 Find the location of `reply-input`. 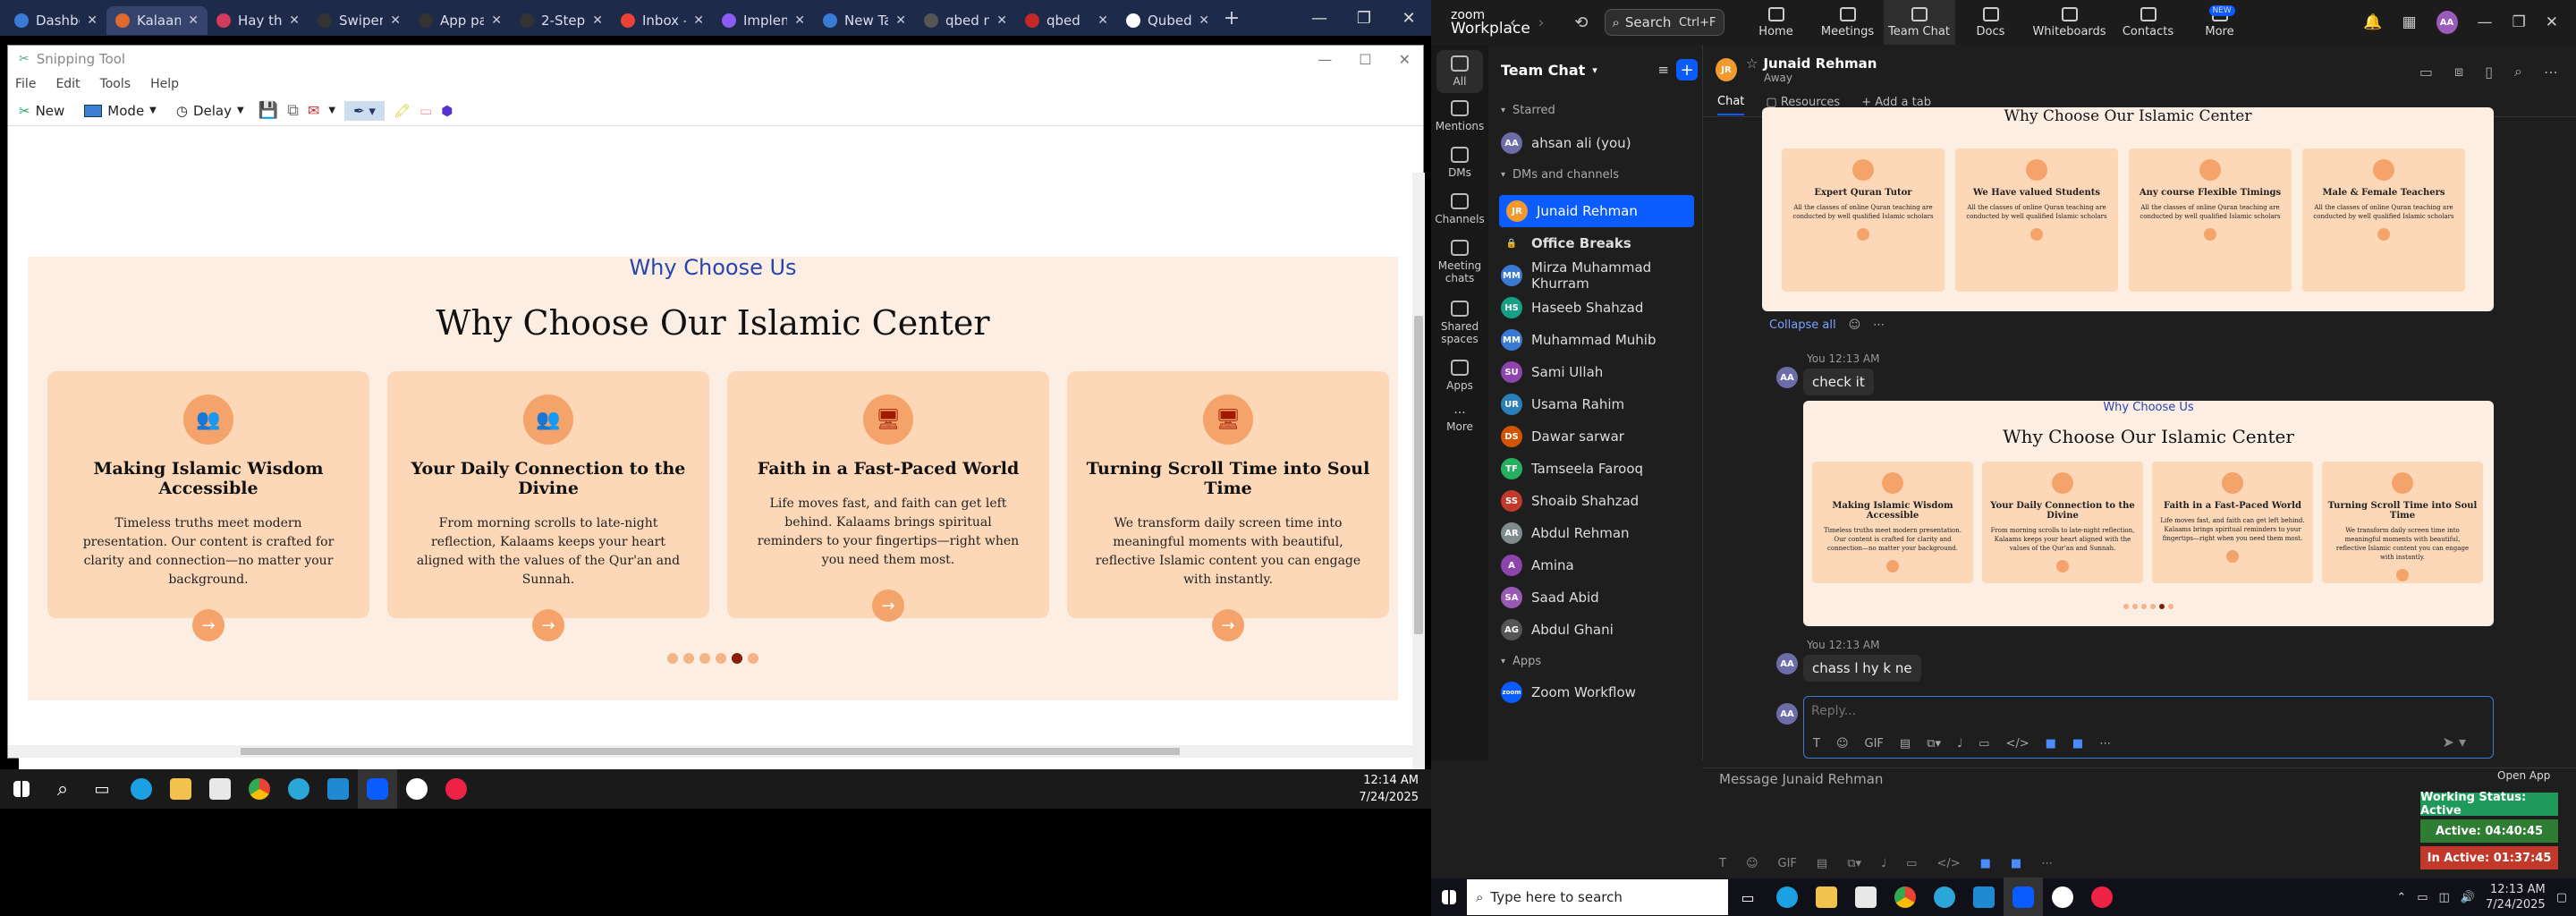

reply-input is located at coordinates (2079, 711).